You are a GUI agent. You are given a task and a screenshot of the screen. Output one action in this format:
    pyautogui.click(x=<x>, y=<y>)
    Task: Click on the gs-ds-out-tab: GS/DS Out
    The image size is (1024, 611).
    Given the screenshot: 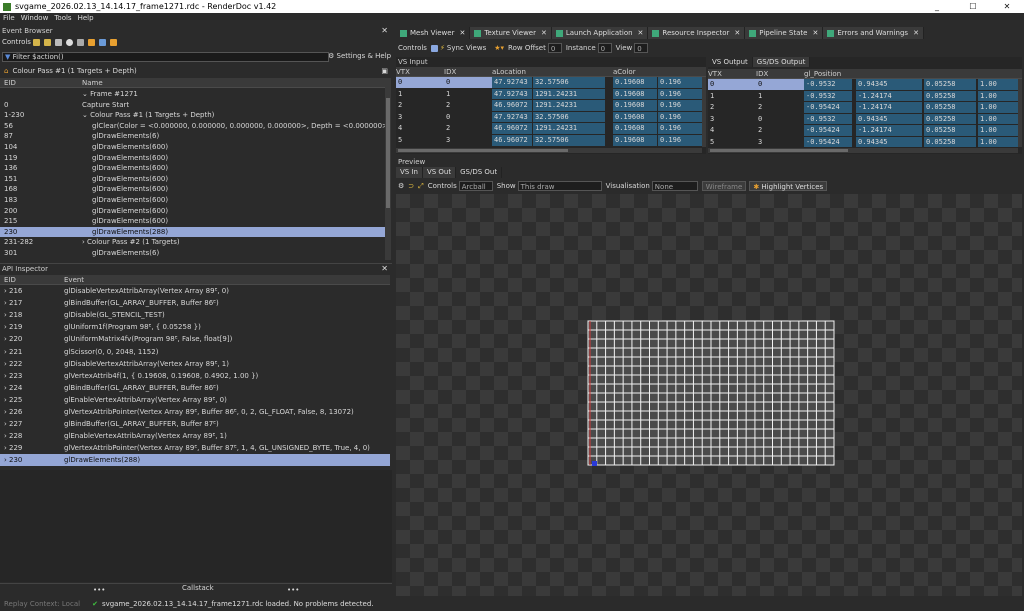 What is the action you would take?
    pyautogui.click(x=479, y=172)
    